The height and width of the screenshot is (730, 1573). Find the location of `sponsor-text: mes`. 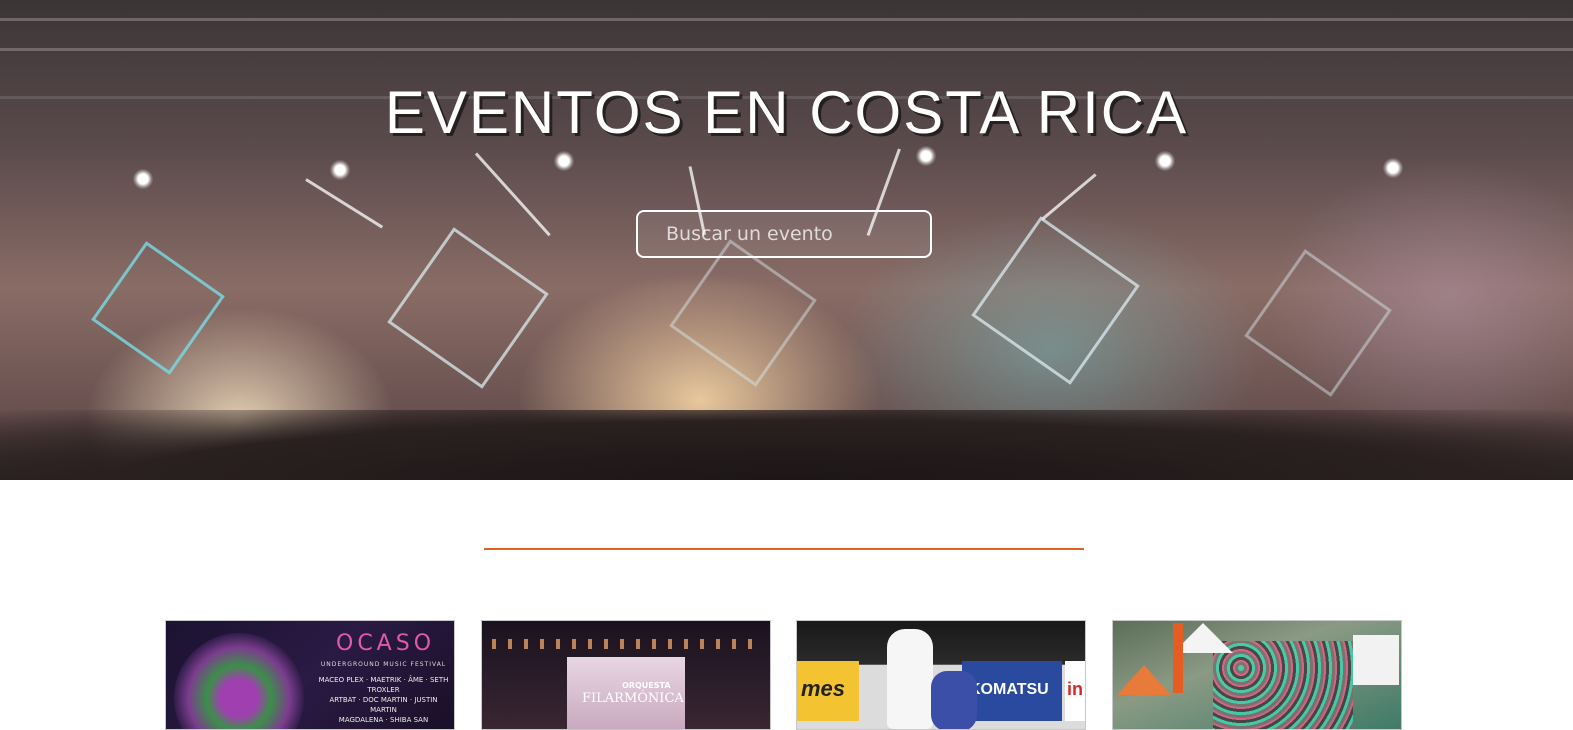

sponsor-text: mes is located at coordinates (823, 688).